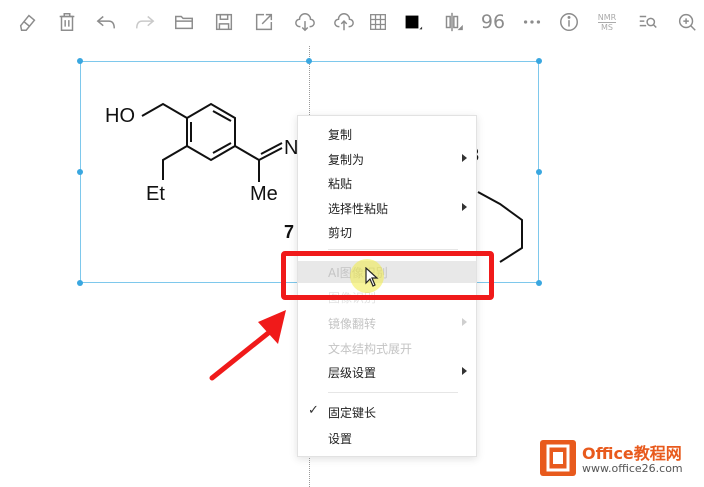 The height and width of the screenshot is (487, 704). What do you see at coordinates (387, 134) in the screenshot?
I see `menu-item-copy: 复制` at bounding box center [387, 134].